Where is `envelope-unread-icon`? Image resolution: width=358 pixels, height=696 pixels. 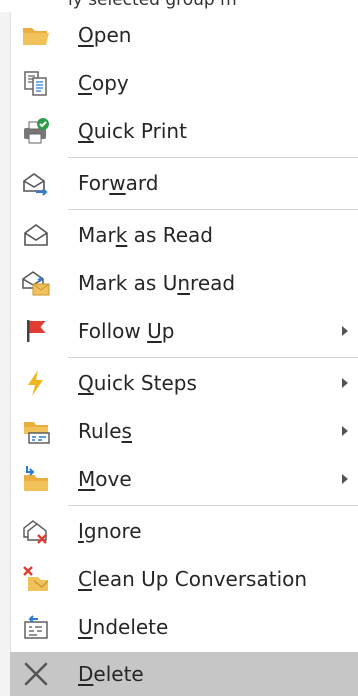 envelope-unread-icon is located at coordinates (36, 283).